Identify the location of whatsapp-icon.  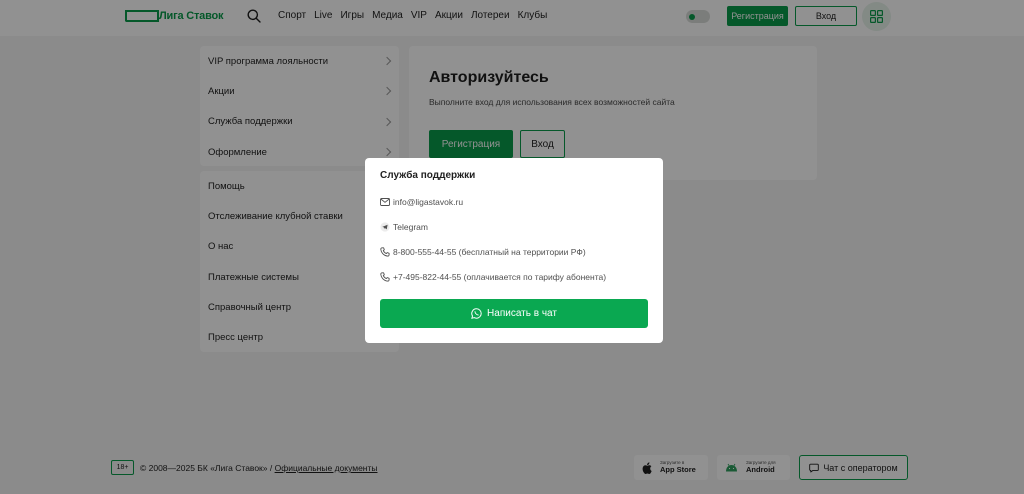
(476, 313).